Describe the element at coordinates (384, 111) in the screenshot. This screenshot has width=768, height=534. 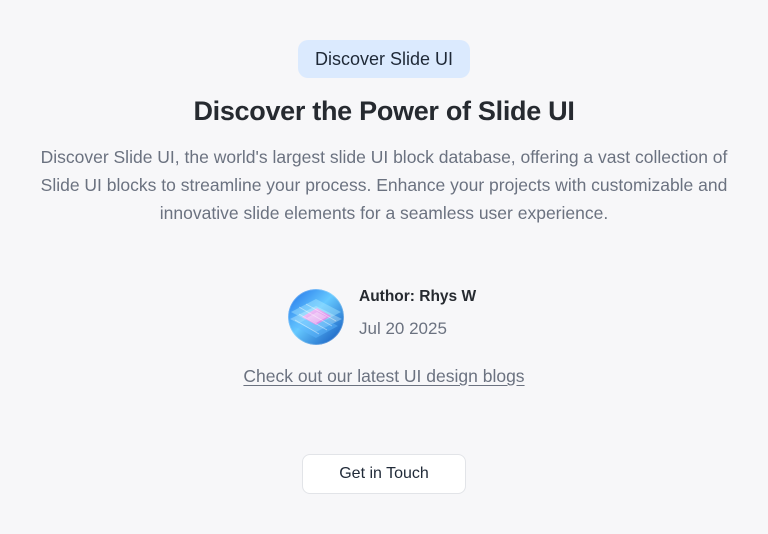
I see `page-title: Discover the Power of Slide UI` at that location.